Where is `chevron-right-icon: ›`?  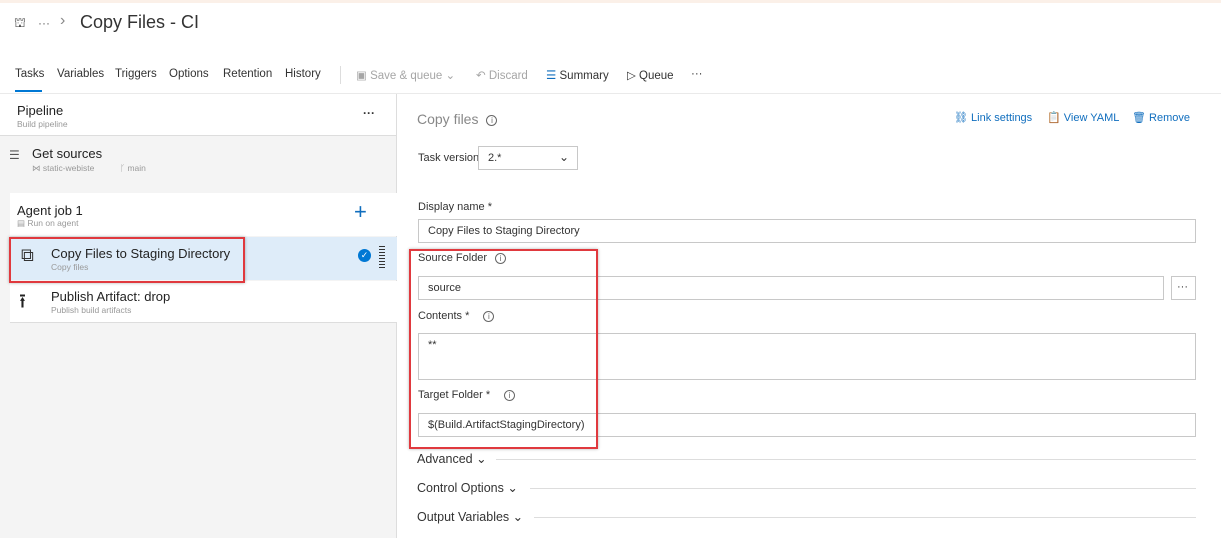
chevron-right-icon: › is located at coordinates (63, 20).